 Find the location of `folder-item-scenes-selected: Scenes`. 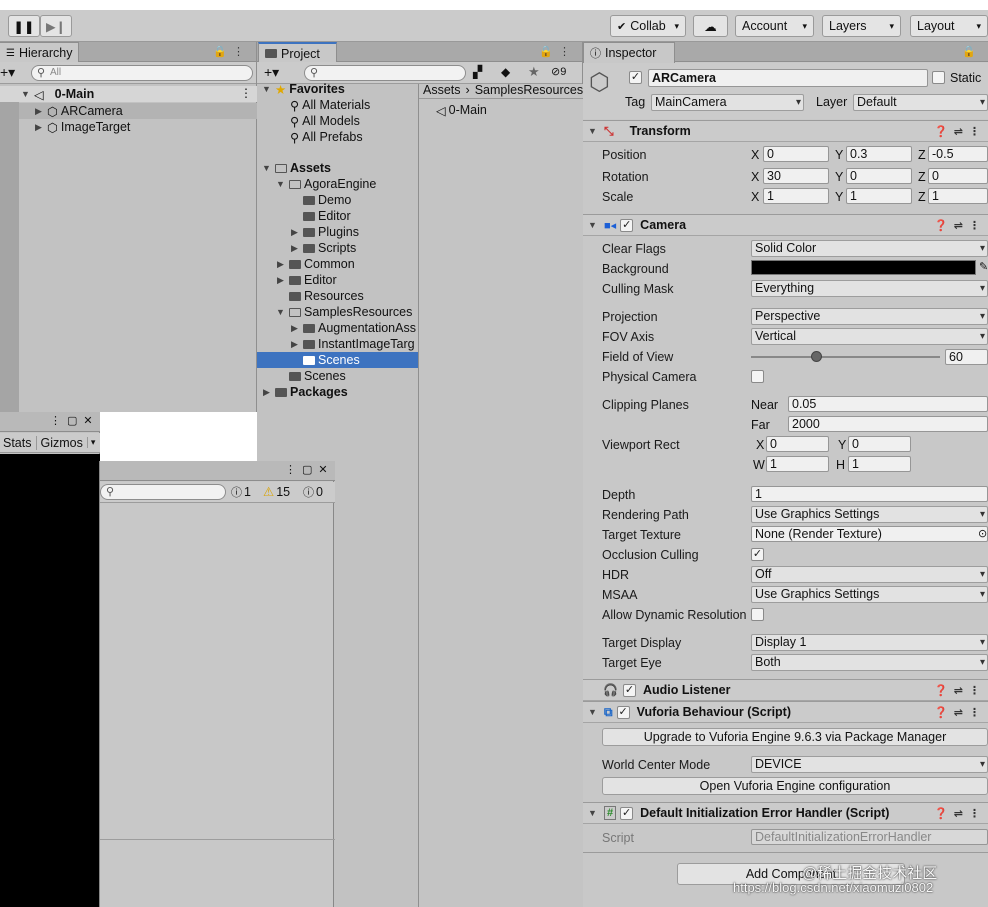

folder-item-scenes-selected: Scenes is located at coordinates (331, 360).